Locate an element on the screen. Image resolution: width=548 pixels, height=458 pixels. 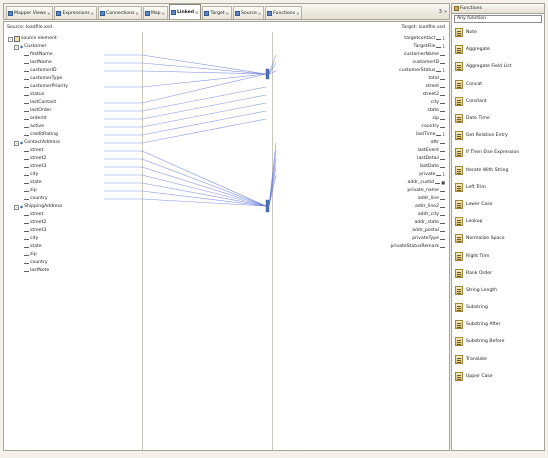
source-field: lastOrder is located at coordinates (37, 111).